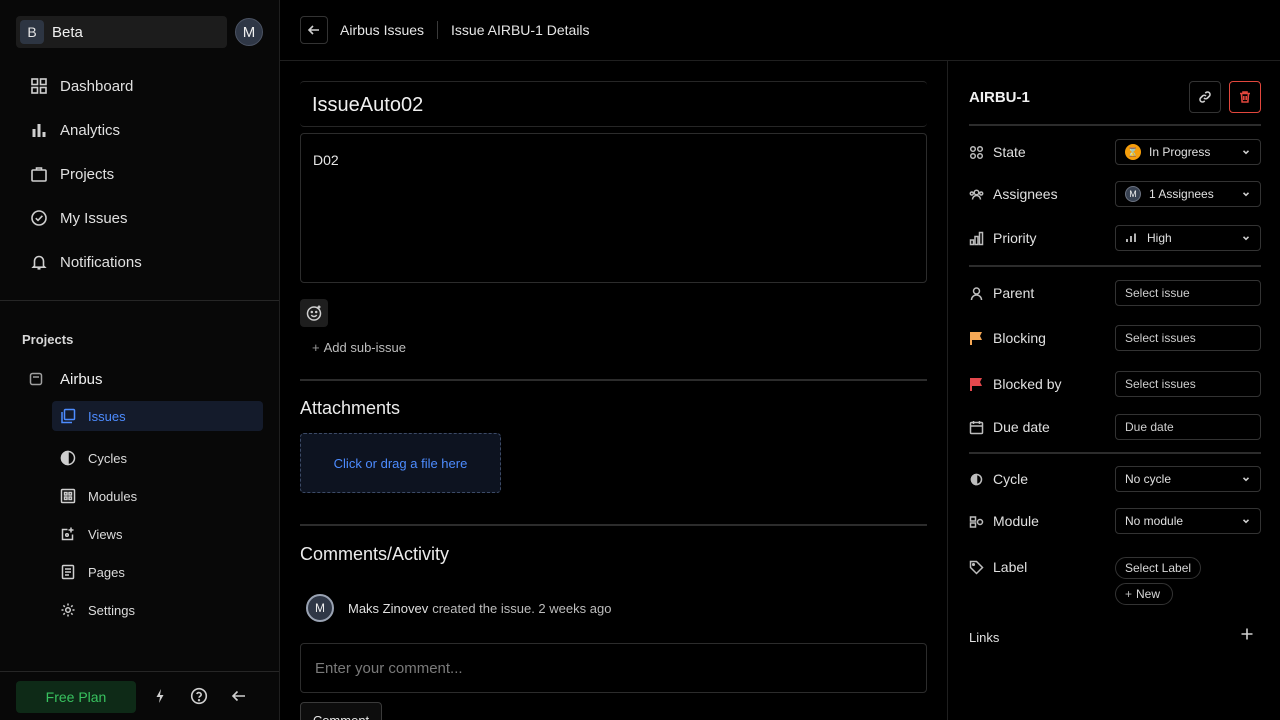 This screenshot has height=720, width=1280. Describe the element at coordinates (106, 572) in the screenshot. I see `sidebar-item-label: Pages` at that location.